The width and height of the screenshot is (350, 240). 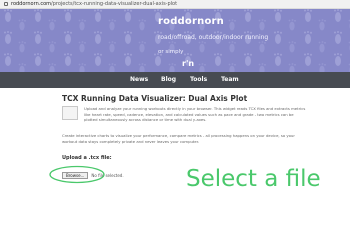 I want to click on site-title: roddornorn, so click(x=191, y=21).